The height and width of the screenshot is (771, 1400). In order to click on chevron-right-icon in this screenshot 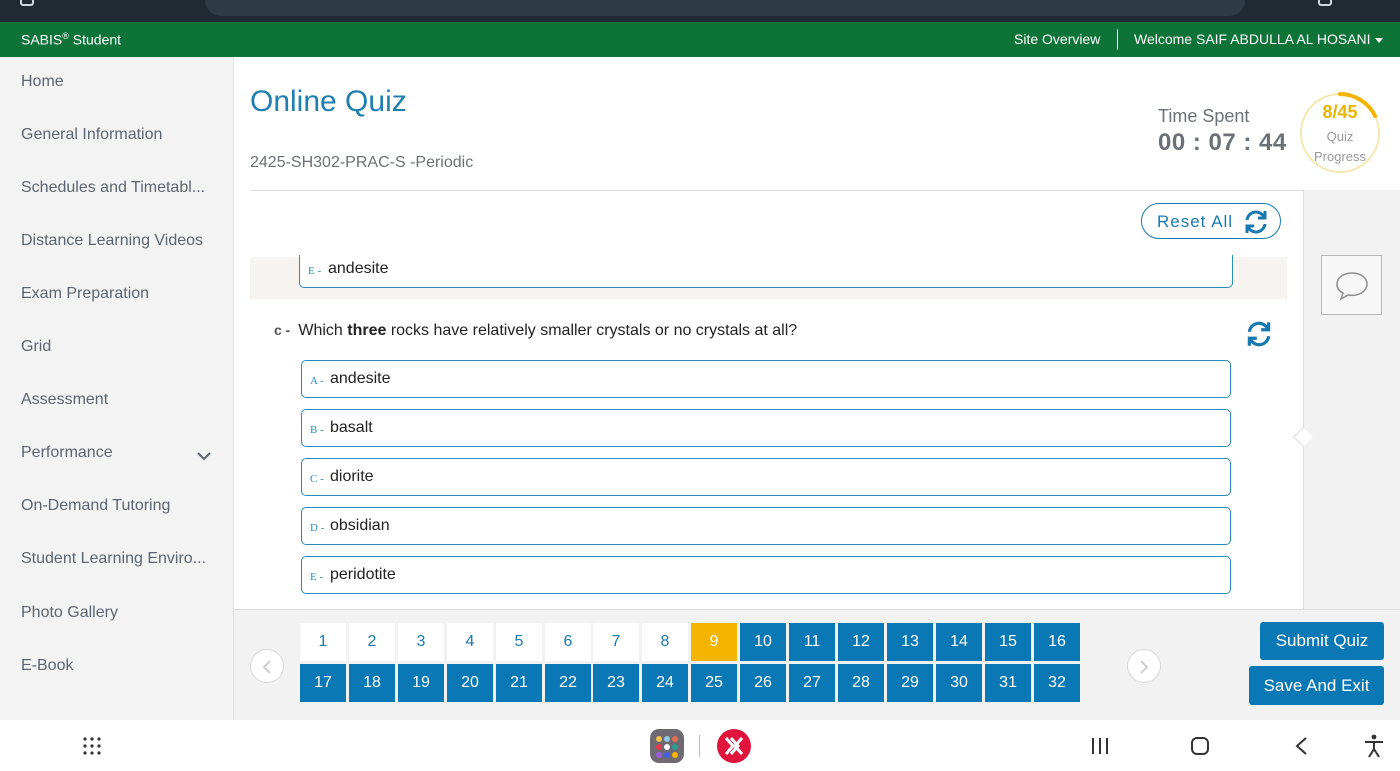, I will do `click(1144, 667)`.